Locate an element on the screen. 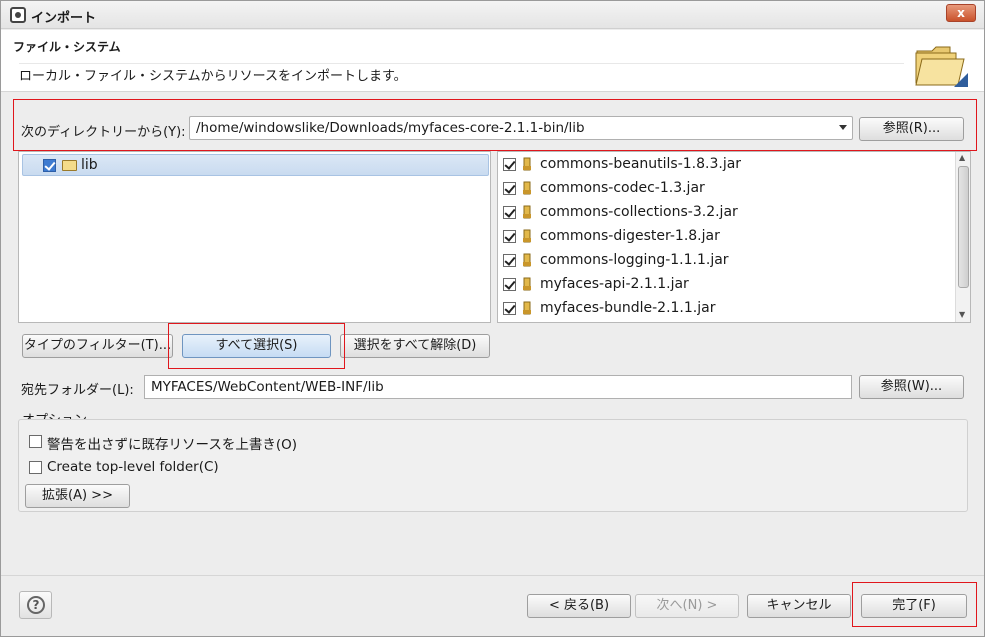 This screenshot has height=637, width=985. list-item: commons-beanutils-1.8.3.jar is located at coordinates (723, 165).